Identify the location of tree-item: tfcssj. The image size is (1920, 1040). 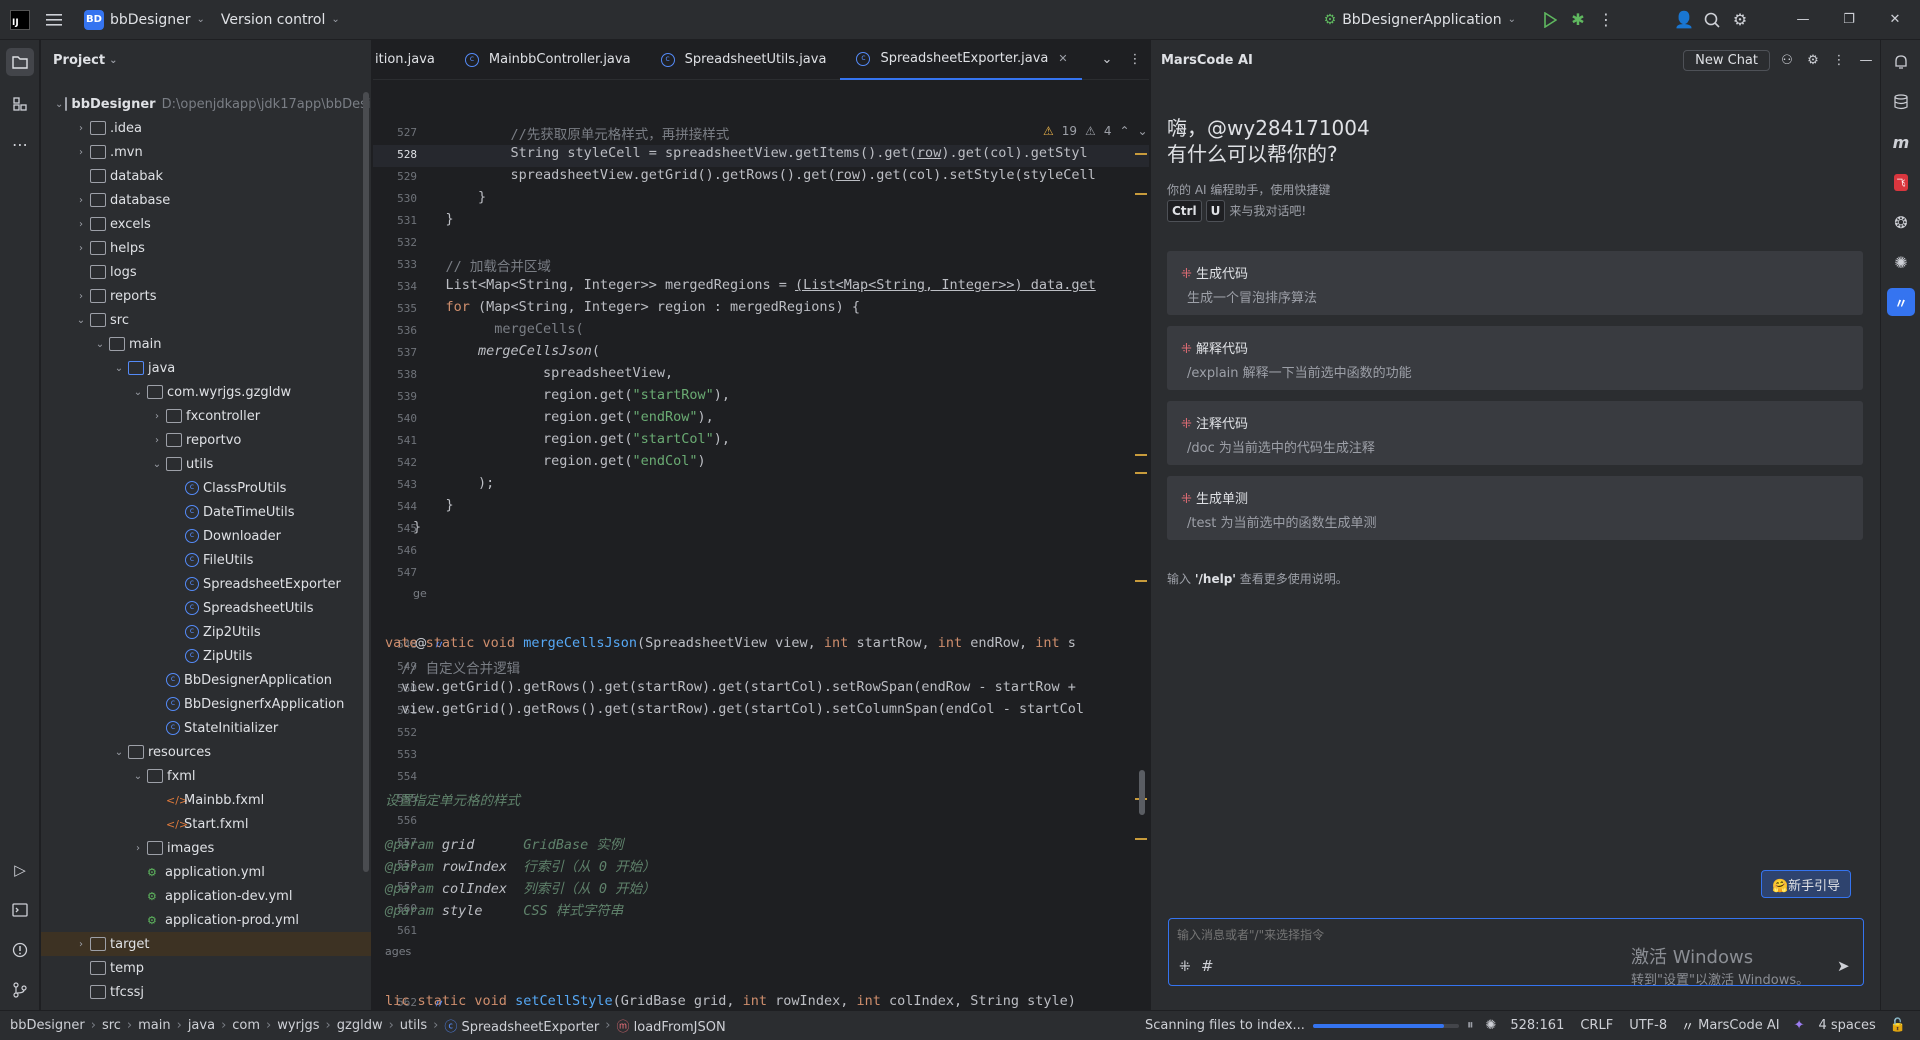
(206, 992).